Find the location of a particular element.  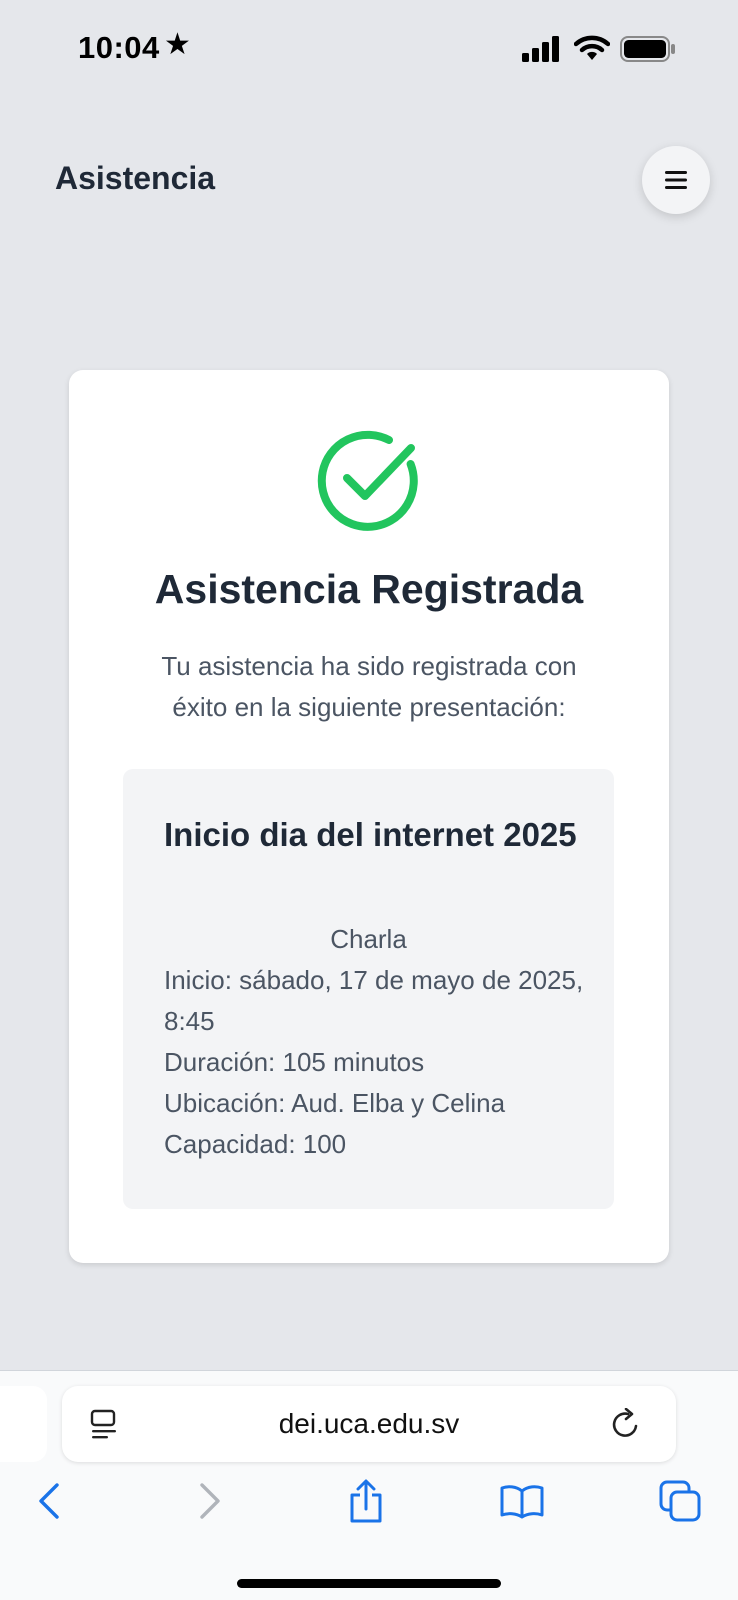

forward-button is located at coordinates (210, 1501).